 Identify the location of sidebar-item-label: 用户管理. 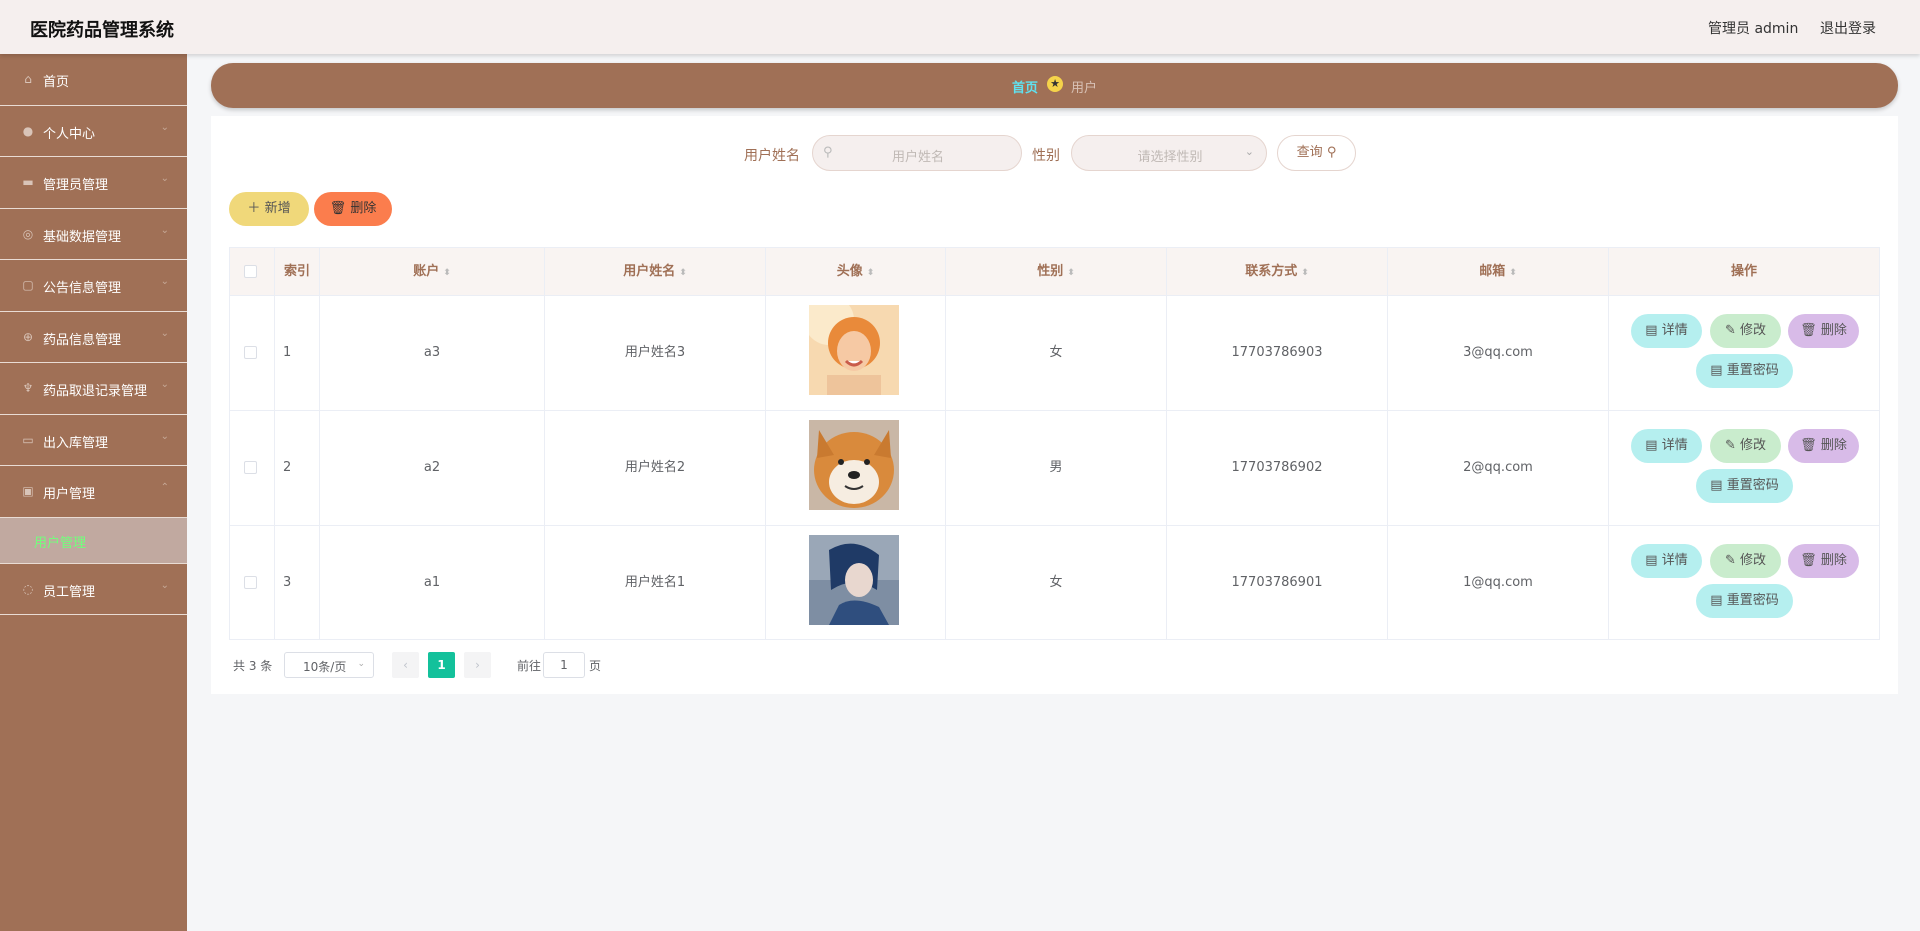
(69, 494).